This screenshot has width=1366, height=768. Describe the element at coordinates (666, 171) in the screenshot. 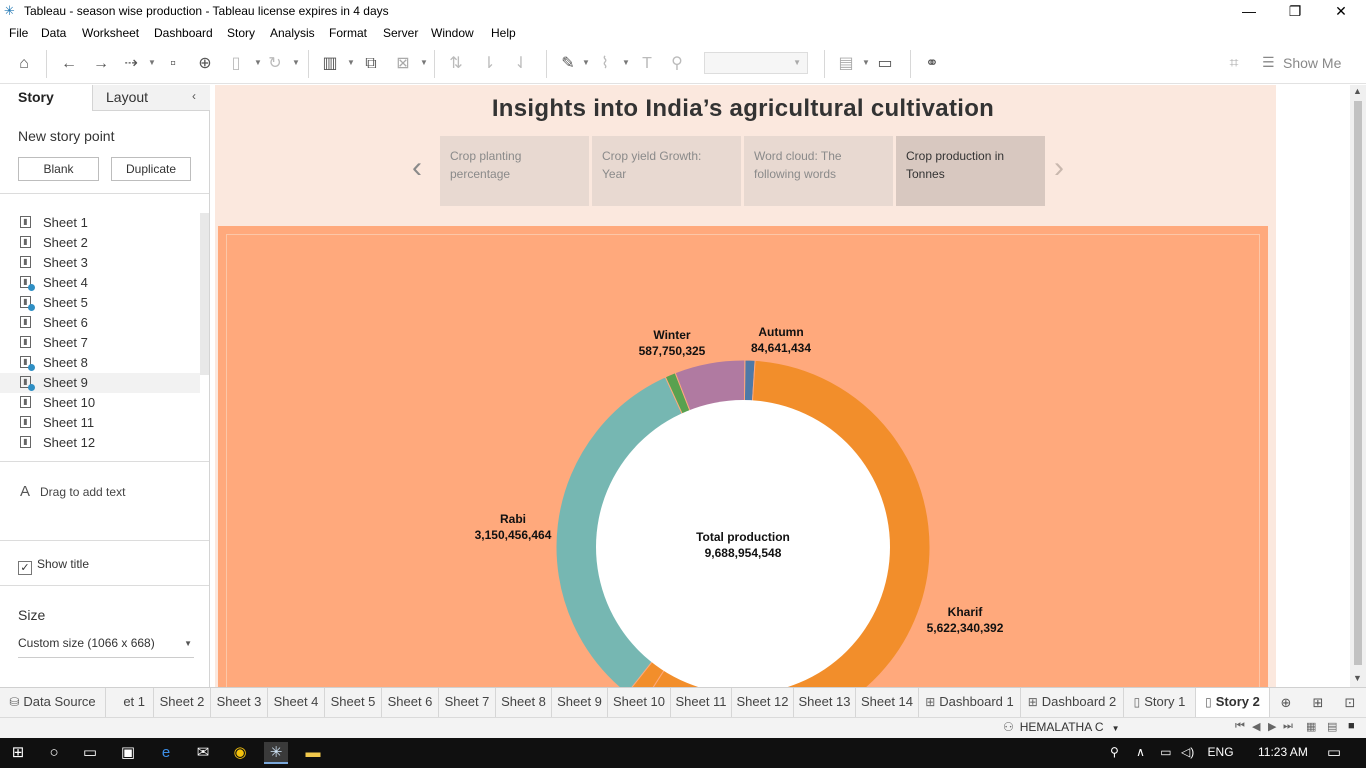

I see `story-point-crop-yield: Crop yield Growth: Year` at that location.